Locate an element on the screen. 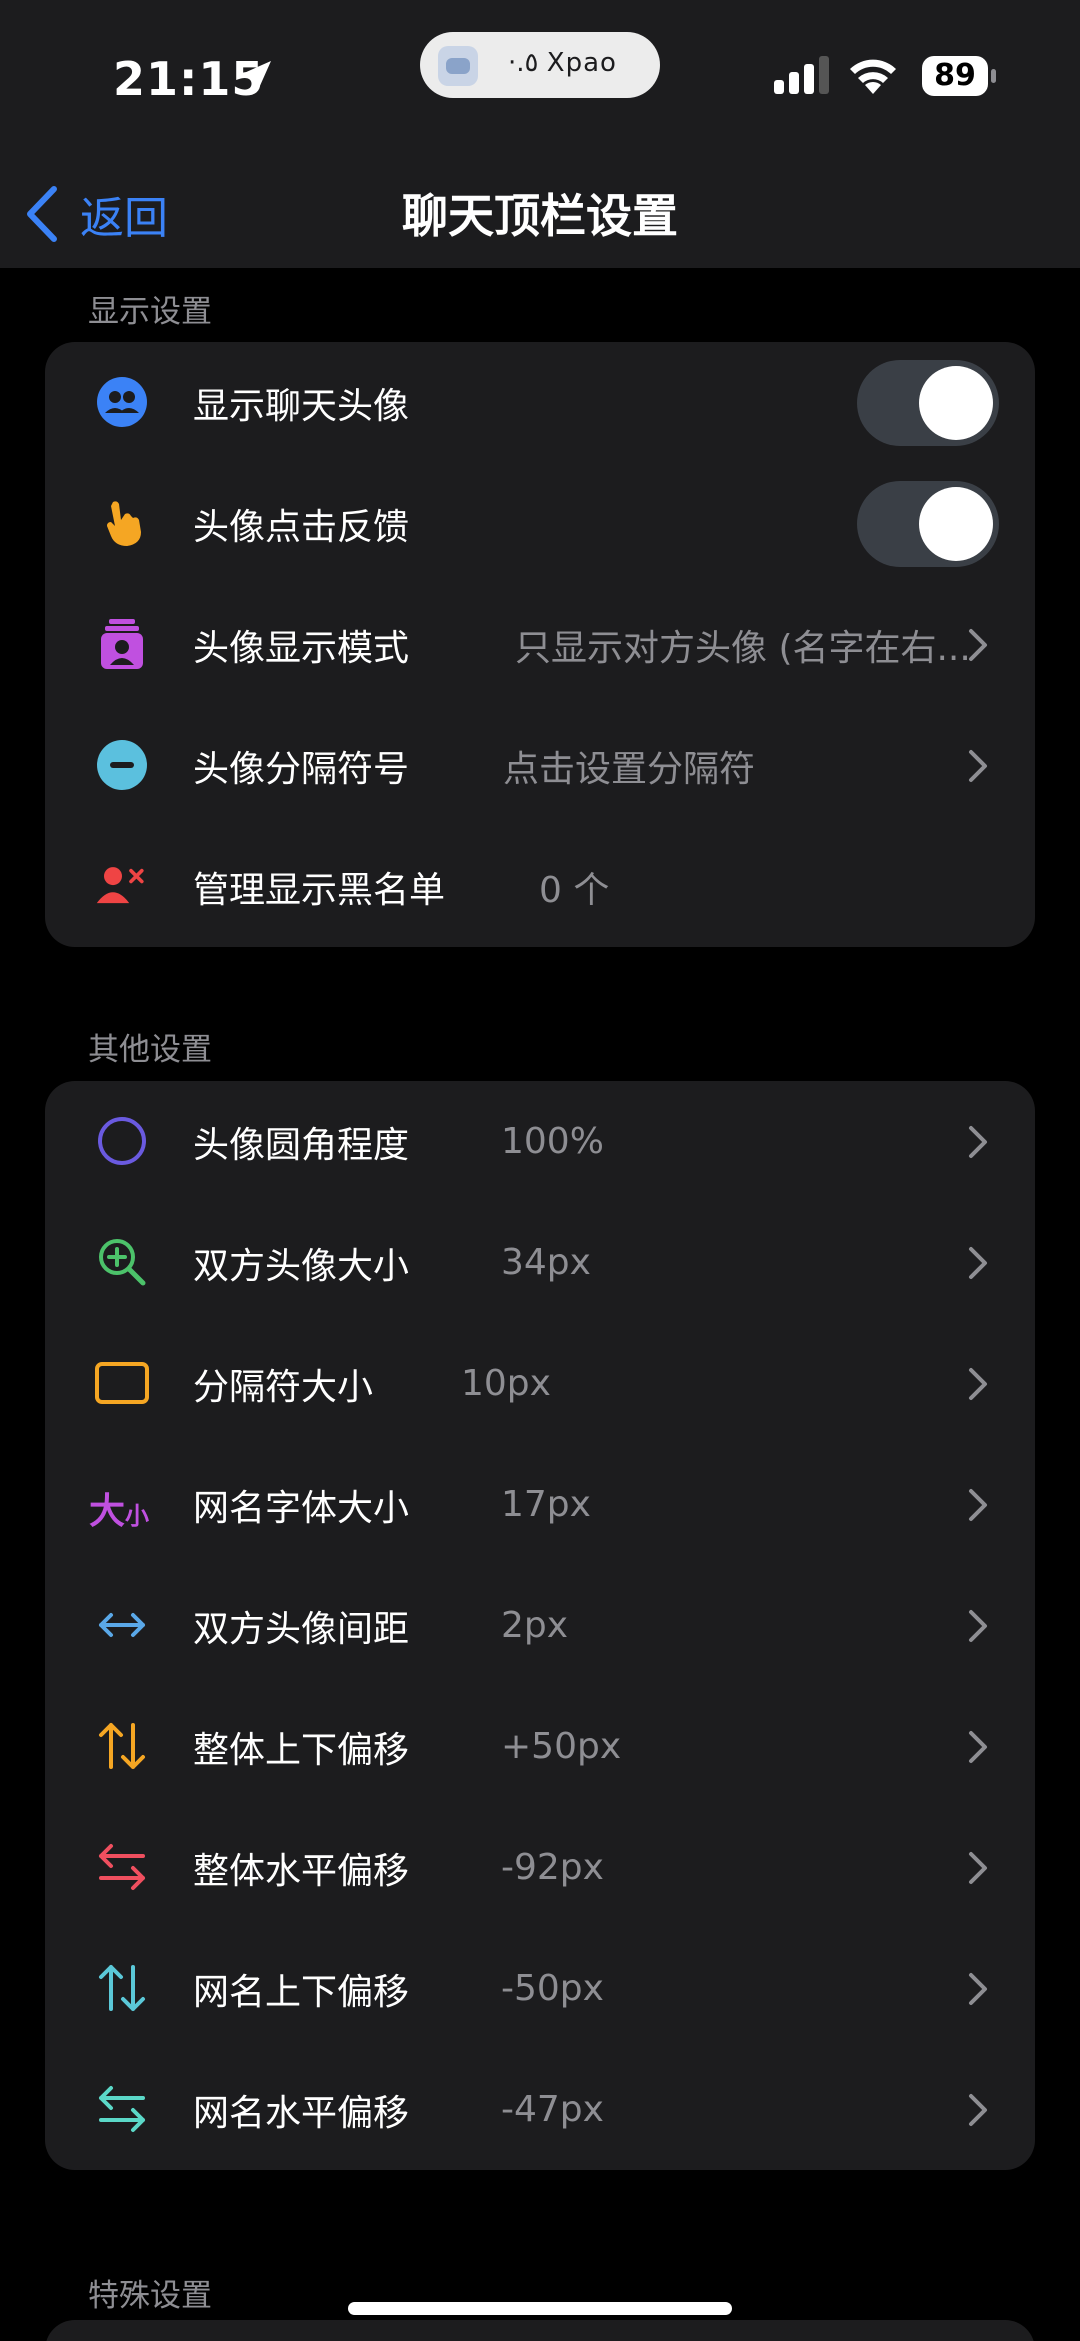  row-label: 双方头像间距 is located at coordinates (301, 1629).